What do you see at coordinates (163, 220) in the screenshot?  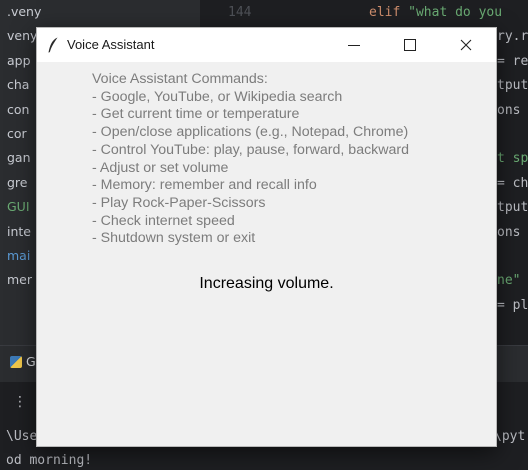 I see `command-item: - Check internet speed` at bounding box center [163, 220].